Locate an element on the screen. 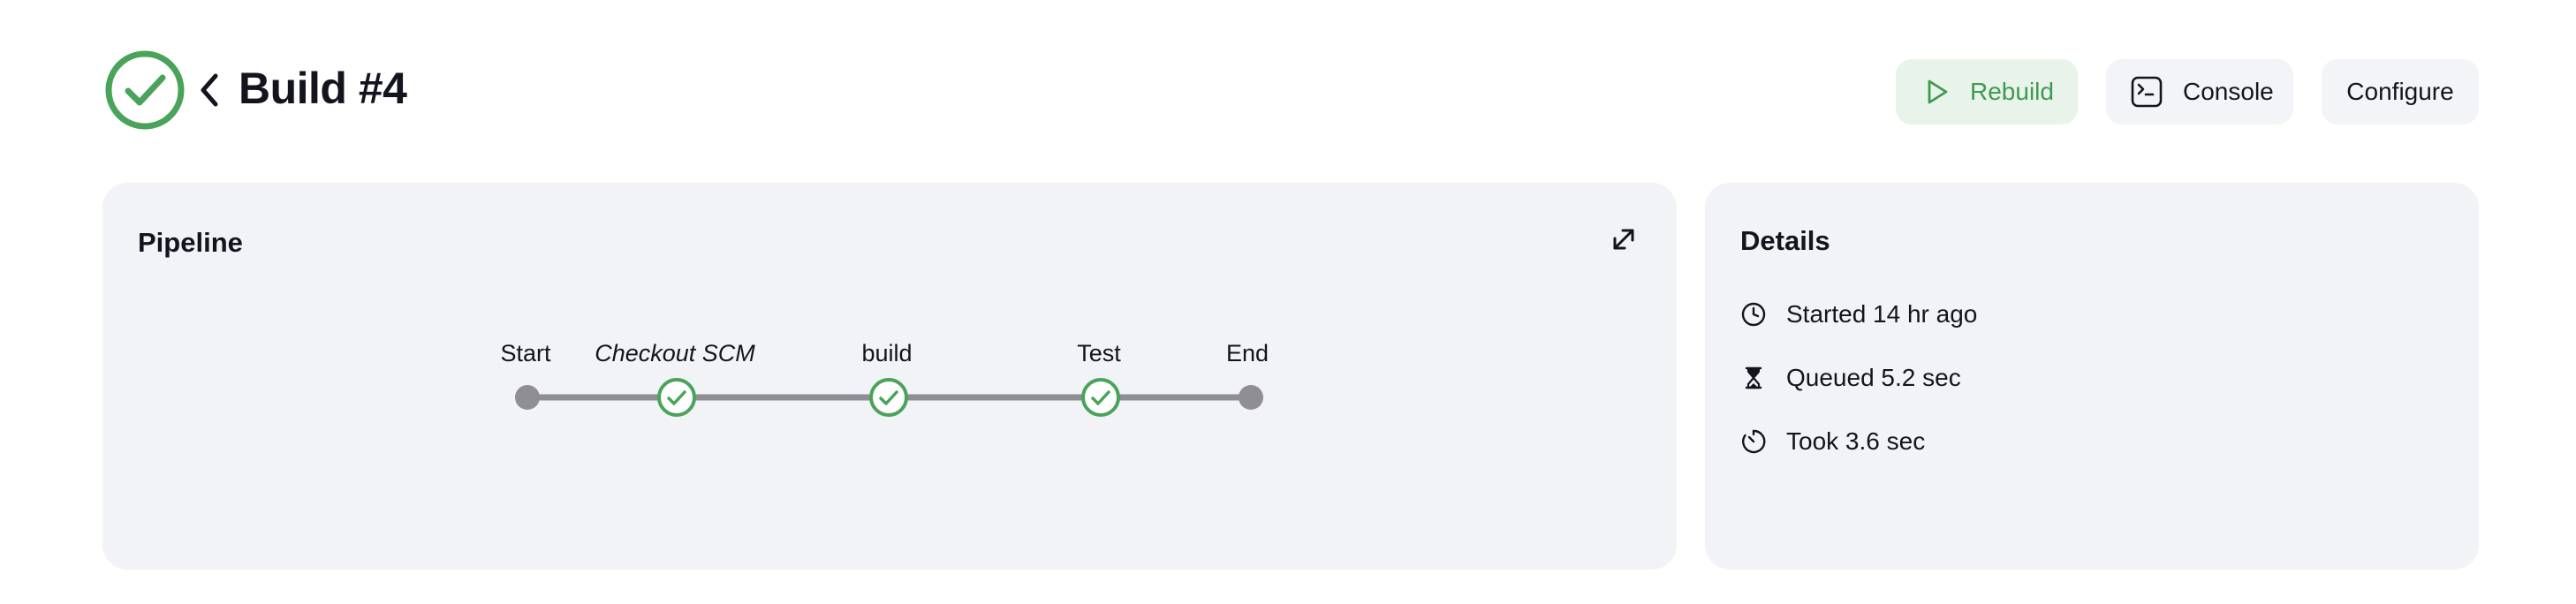 The width and height of the screenshot is (2576, 604). stage-label-checkout-scm: Checkout SCM is located at coordinates (675, 353).